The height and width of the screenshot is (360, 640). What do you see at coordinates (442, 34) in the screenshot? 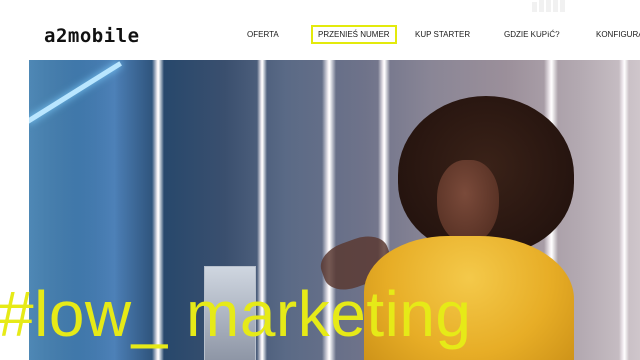
I see `nav-item-kup-starter: KUP STARTER` at bounding box center [442, 34].